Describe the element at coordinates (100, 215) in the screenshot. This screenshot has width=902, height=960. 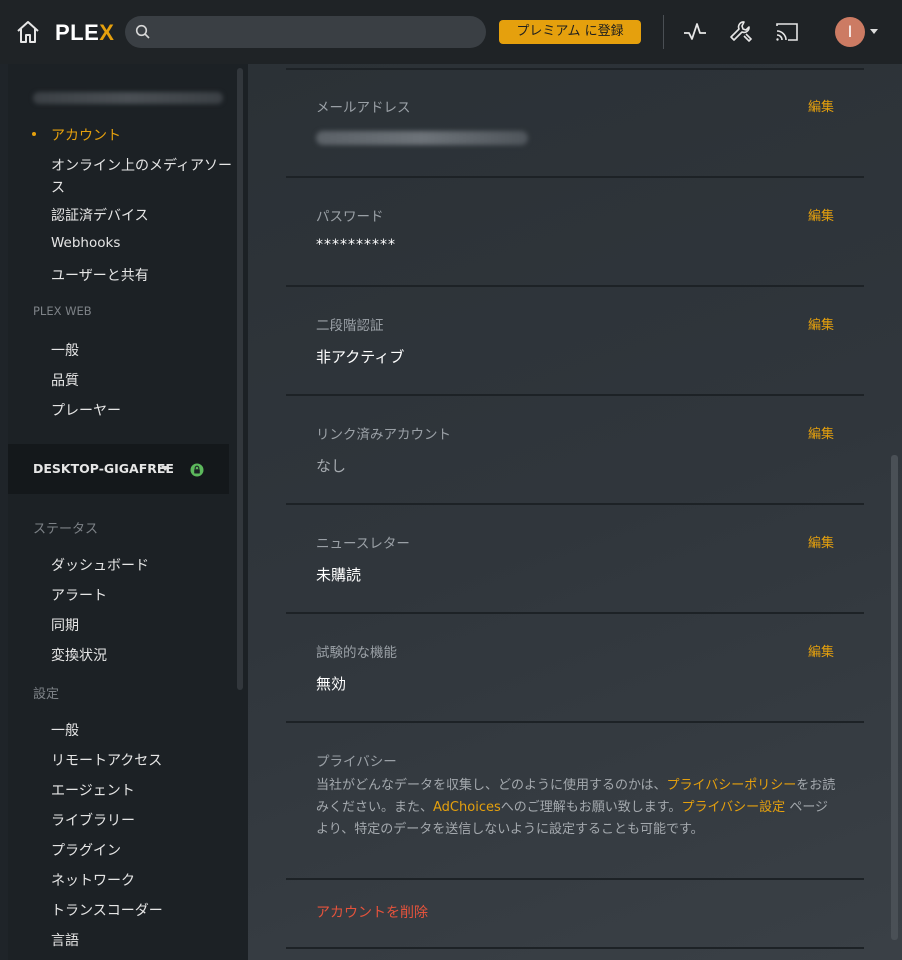
I see `sidebar-item-authorized-devices: 認証済デバイス` at that location.